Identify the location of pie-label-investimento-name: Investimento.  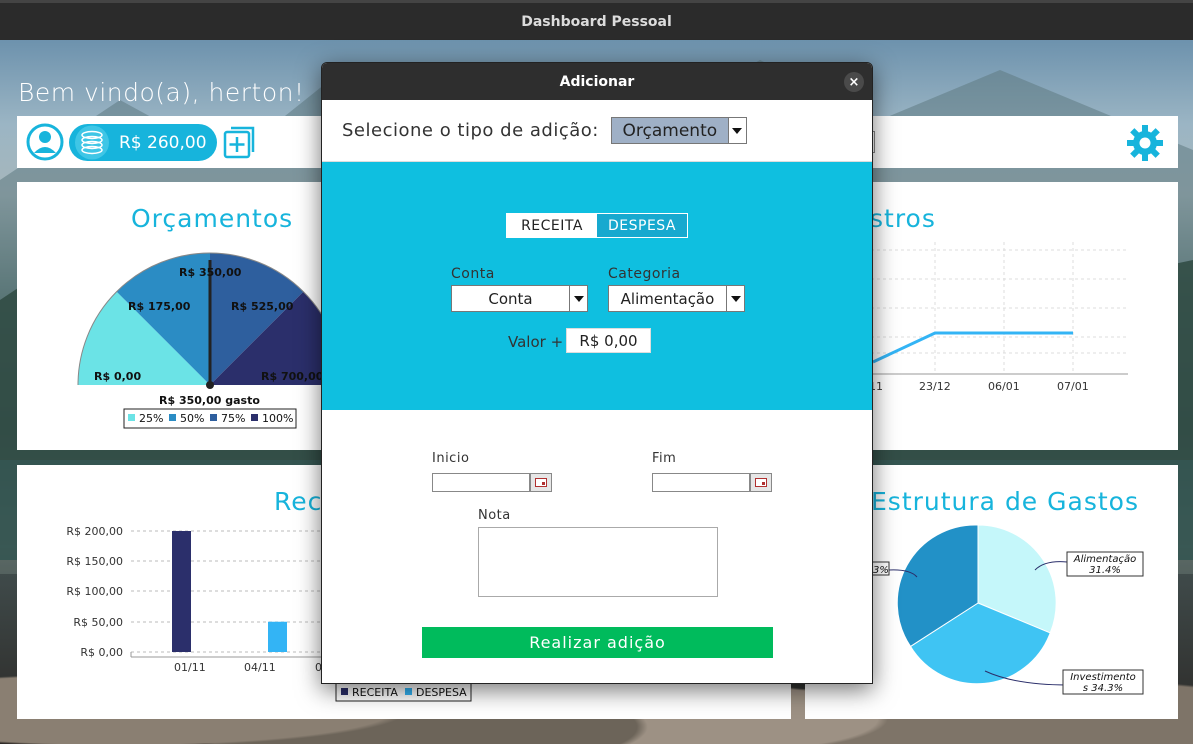
(1103, 677).